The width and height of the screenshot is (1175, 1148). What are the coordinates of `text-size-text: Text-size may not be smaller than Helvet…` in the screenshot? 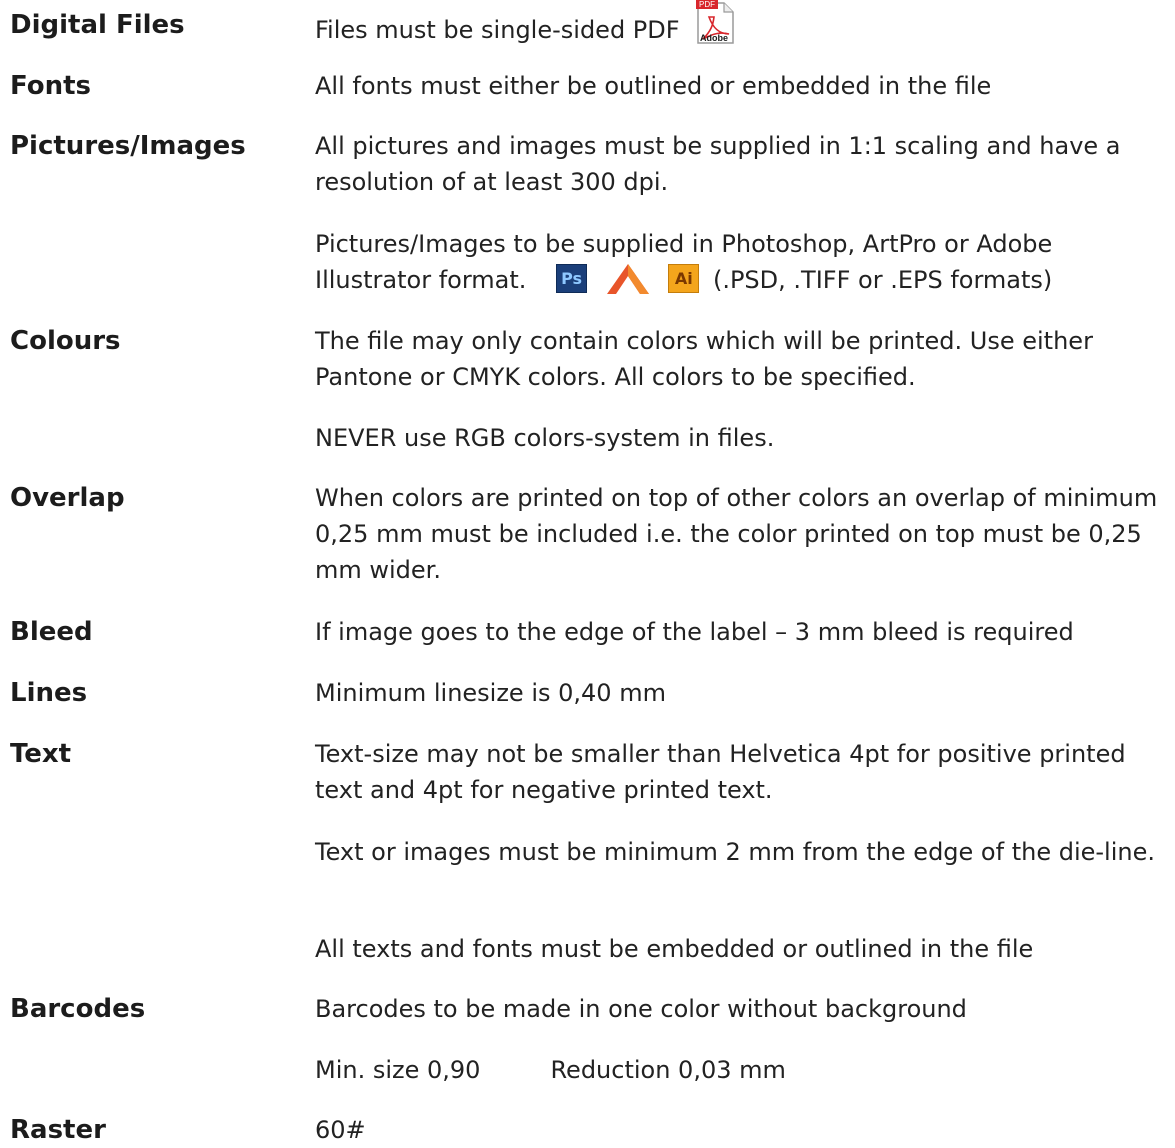 It's located at (720, 772).